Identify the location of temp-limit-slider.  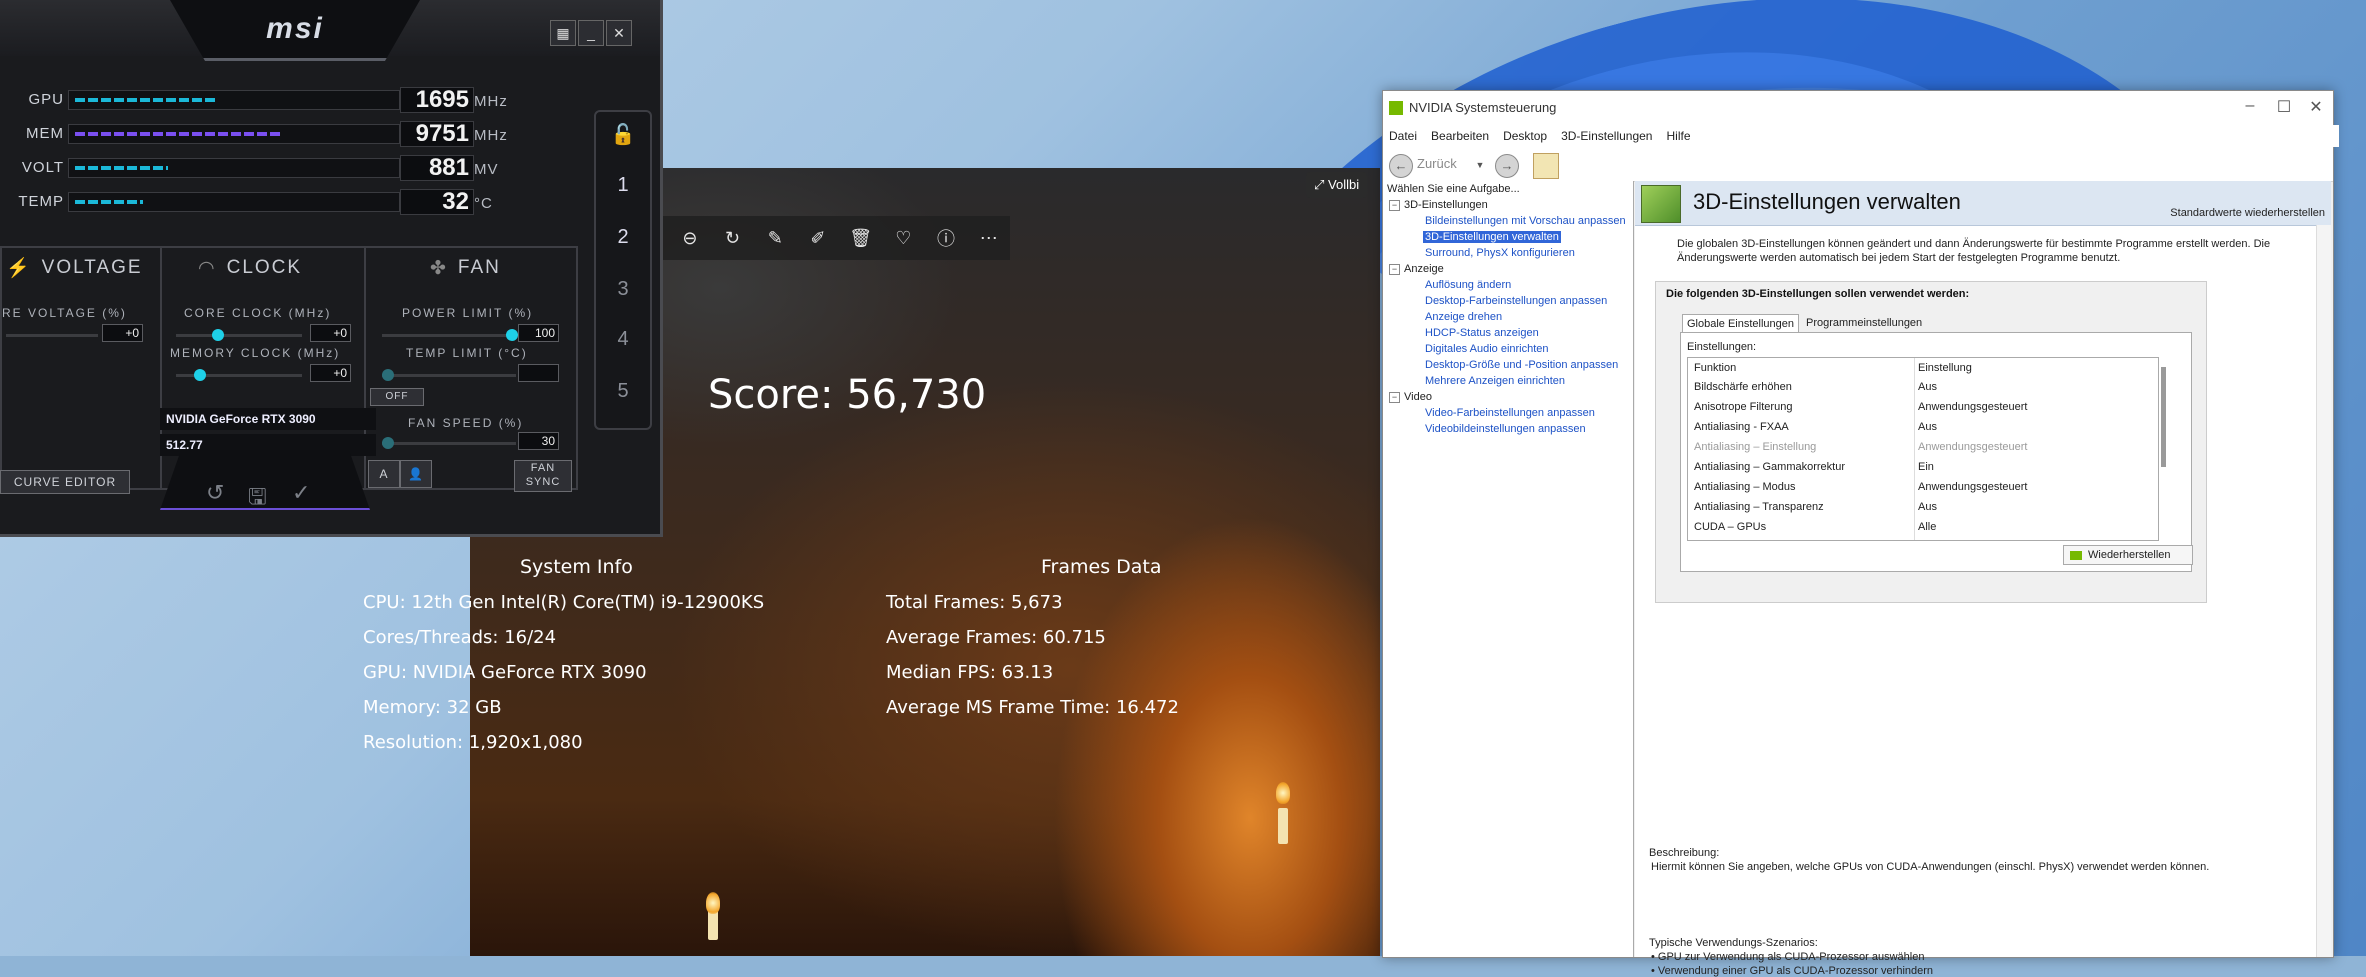
(449, 375).